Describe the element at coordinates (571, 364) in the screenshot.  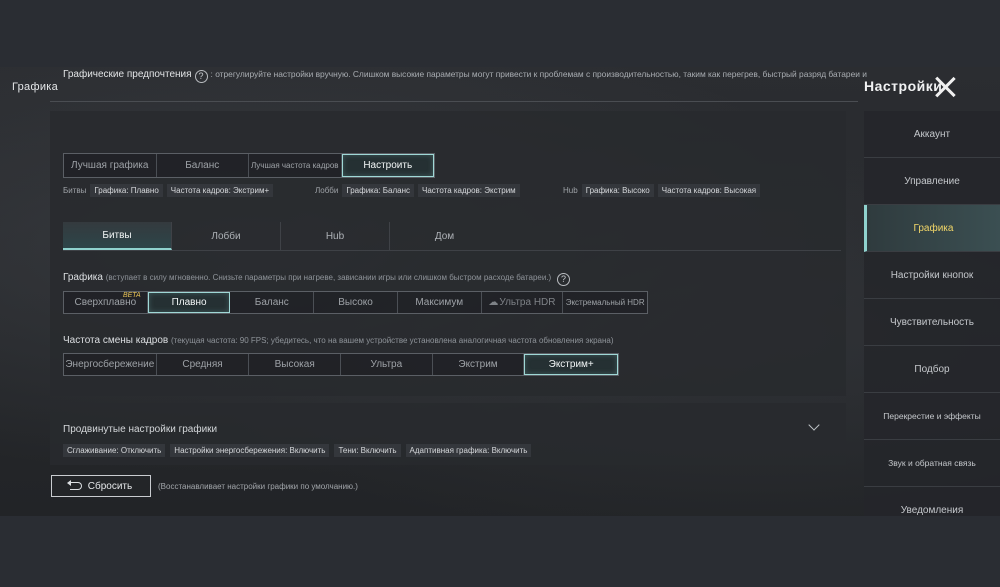
I see `fps-extreme-plus: Экстрим+` at that location.